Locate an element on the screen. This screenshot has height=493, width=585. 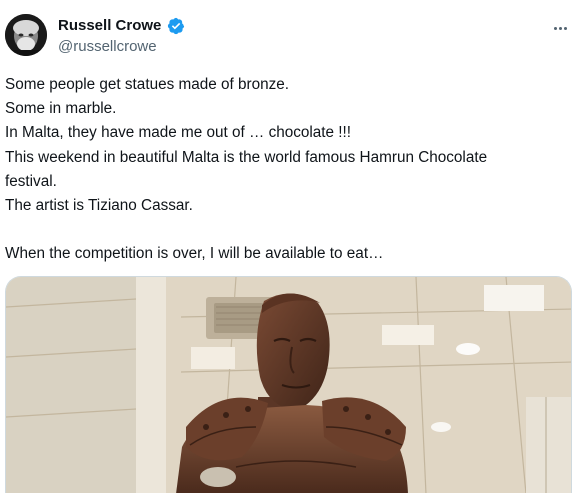
verified-badge-icon is located at coordinates (176, 26).